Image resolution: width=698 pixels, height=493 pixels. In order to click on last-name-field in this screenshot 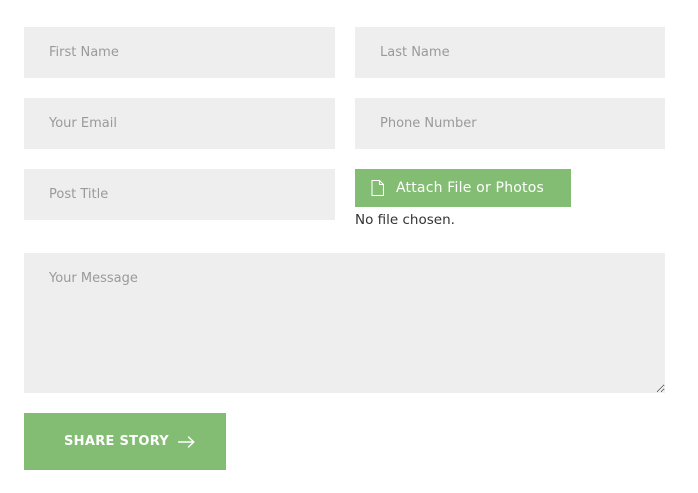, I will do `click(510, 52)`.